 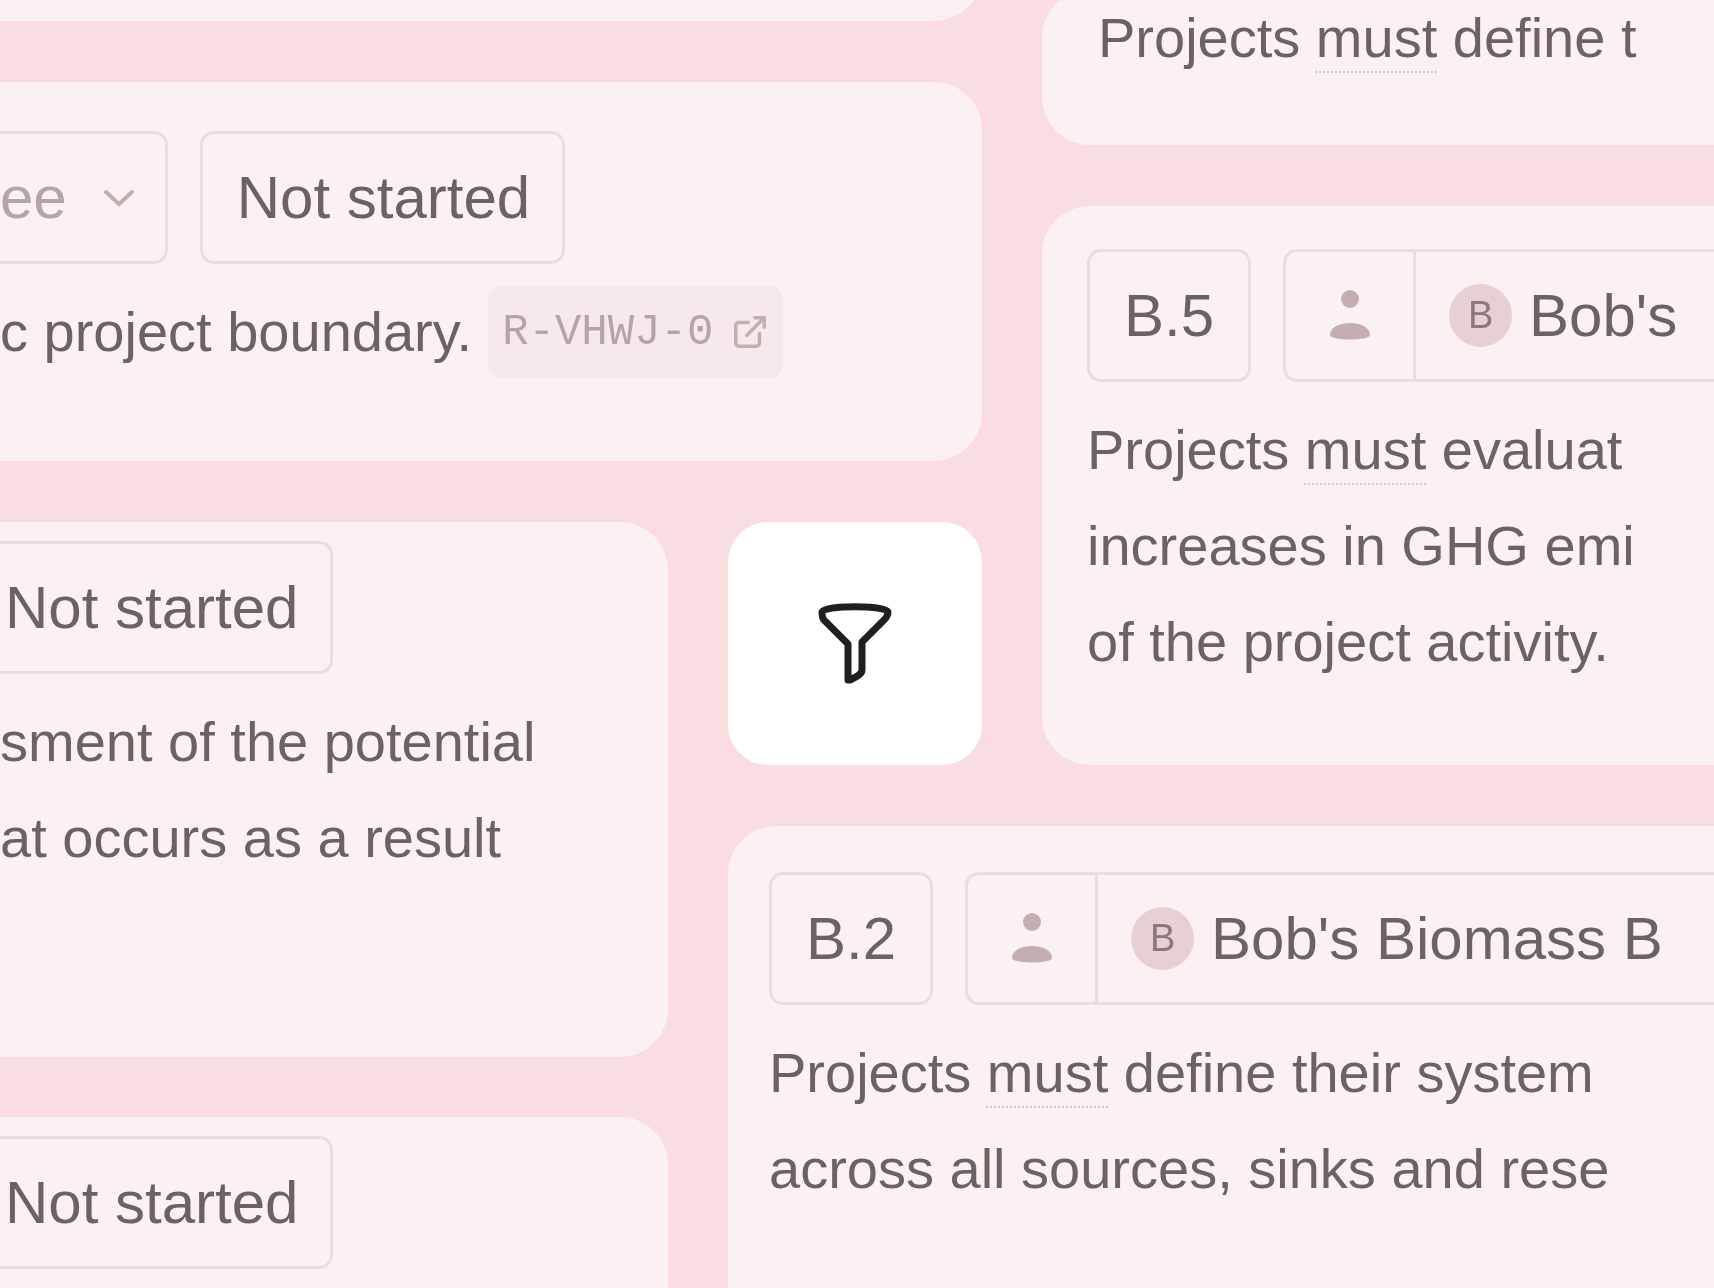 I want to click on assignee-field: B Bob's, so click(x=1498, y=315).